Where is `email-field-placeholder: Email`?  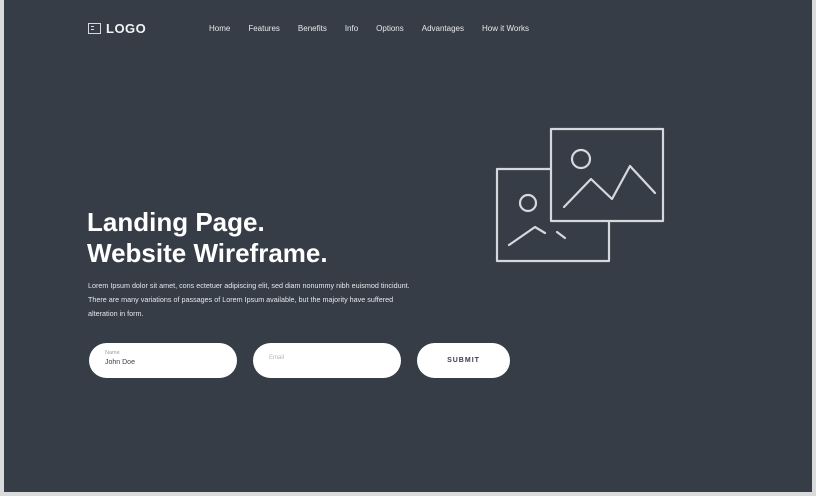
email-field-placeholder: Email is located at coordinates (277, 358).